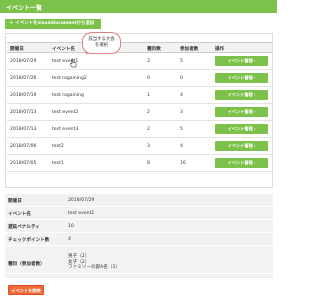 The image size is (320, 300). Describe the element at coordinates (220, 49) in the screenshot. I see `column-header-action: 操作` at that location.